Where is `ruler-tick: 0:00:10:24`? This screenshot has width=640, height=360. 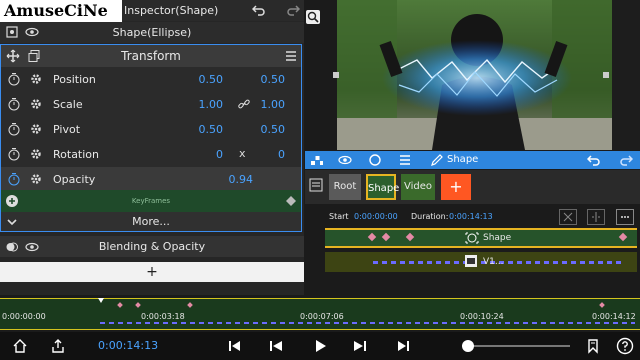 ruler-tick: 0:00:10:24 is located at coordinates (482, 316).